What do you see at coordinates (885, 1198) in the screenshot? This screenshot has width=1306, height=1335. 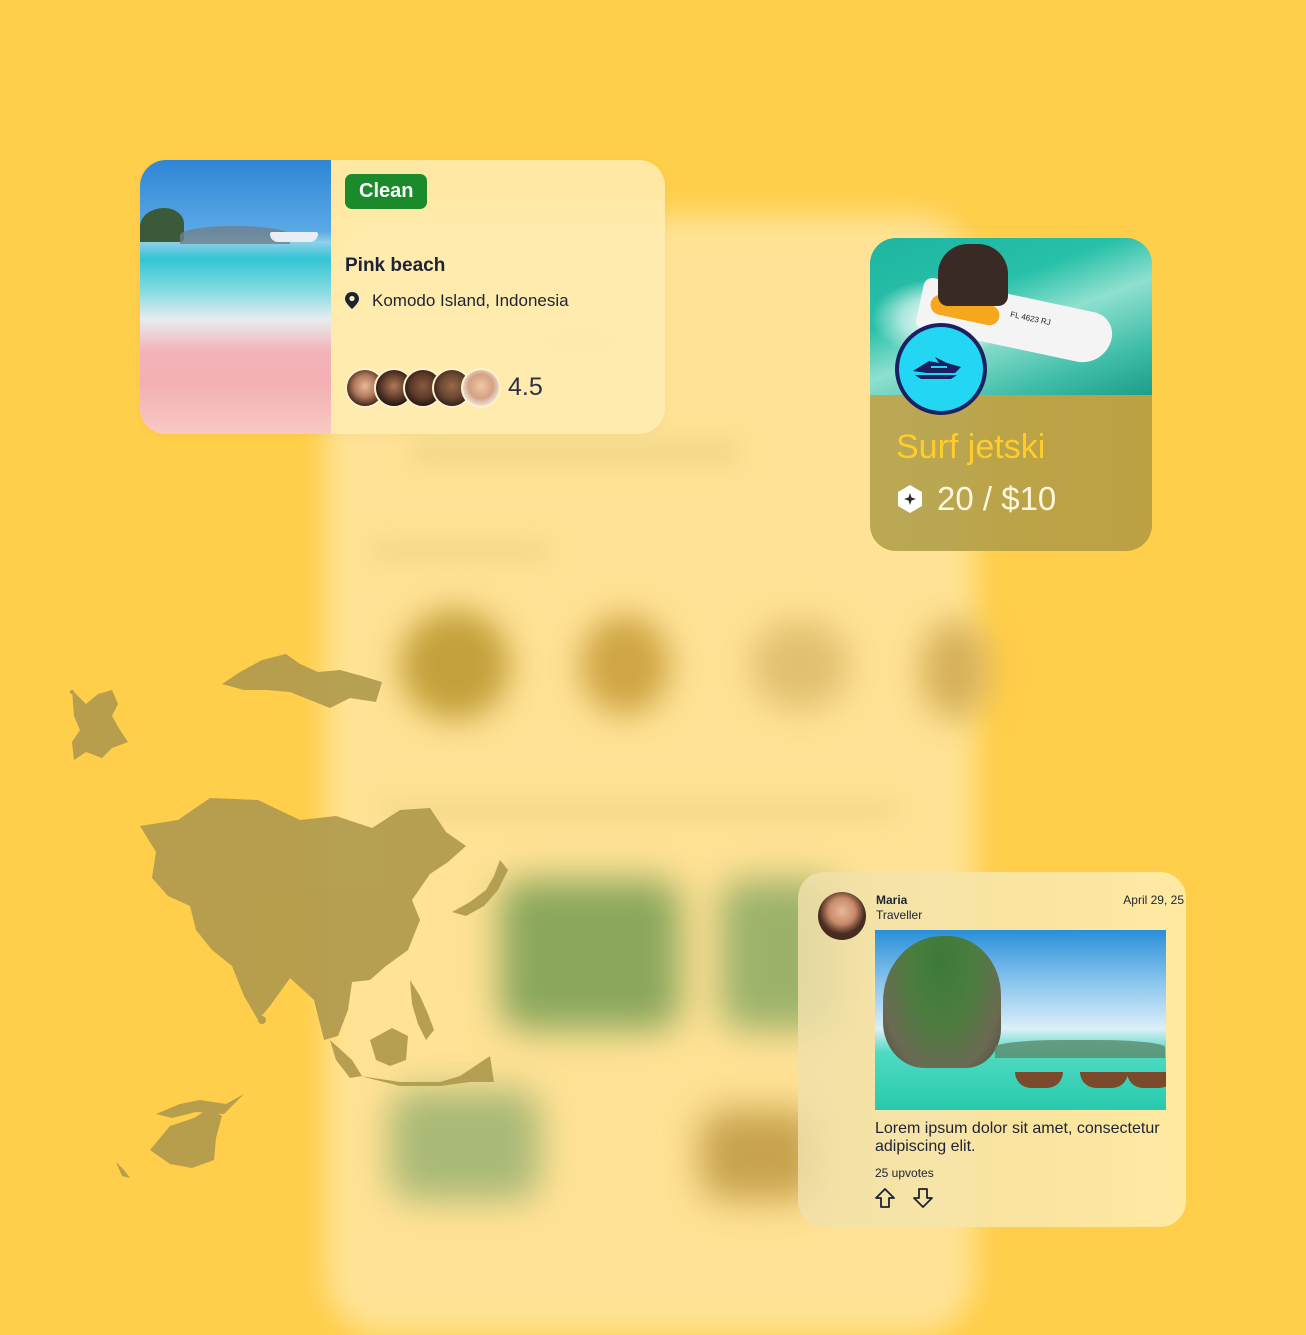 I see `upvote-arrow-icon` at bounding box center [885, 1198].